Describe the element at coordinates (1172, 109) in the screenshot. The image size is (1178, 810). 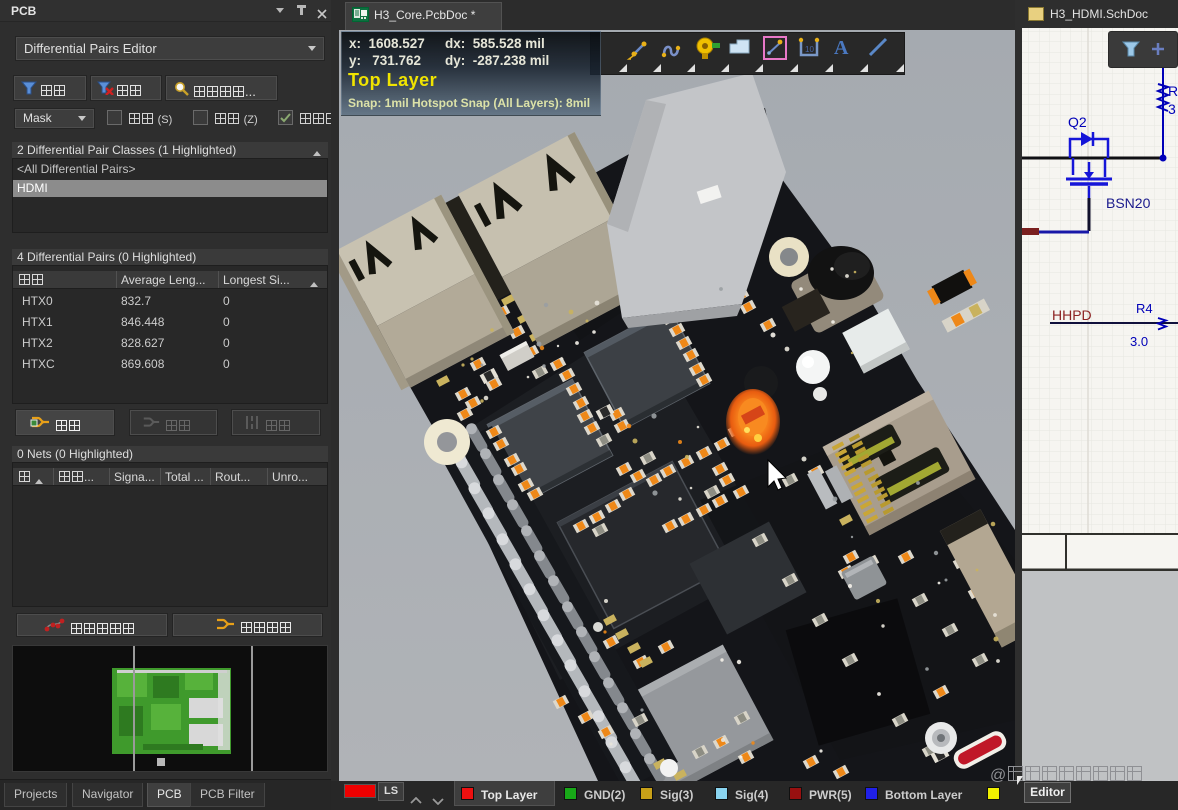
I see `svg-text: 3` at that location.